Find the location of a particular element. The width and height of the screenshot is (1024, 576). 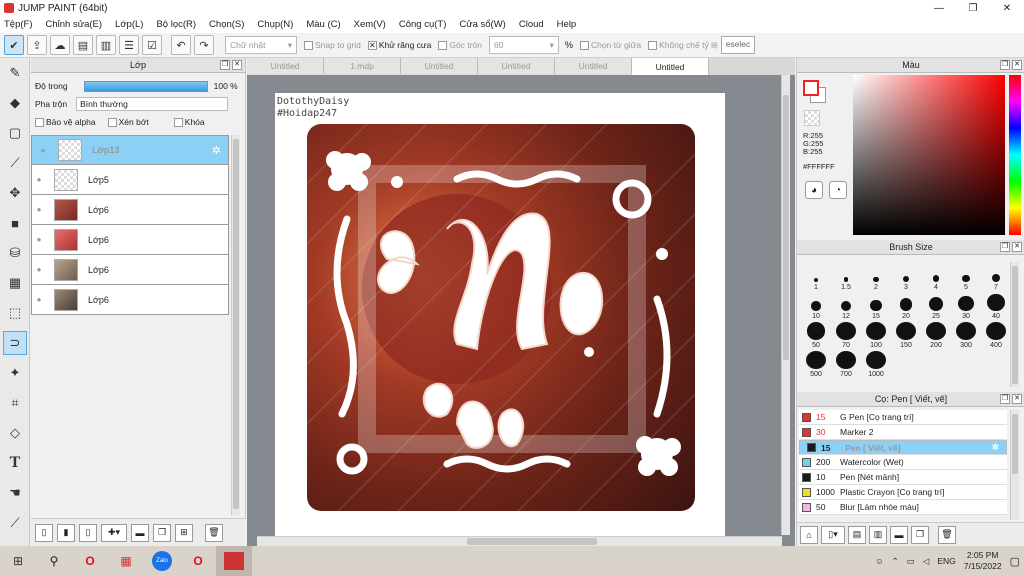

foreground-color-swatch is located at coordinates (811, 88).